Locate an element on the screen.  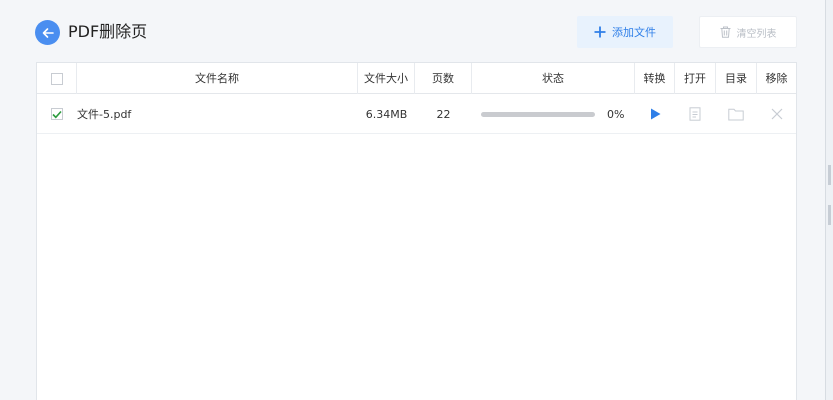
page-count: 22 is located at coordinates (443, 114).